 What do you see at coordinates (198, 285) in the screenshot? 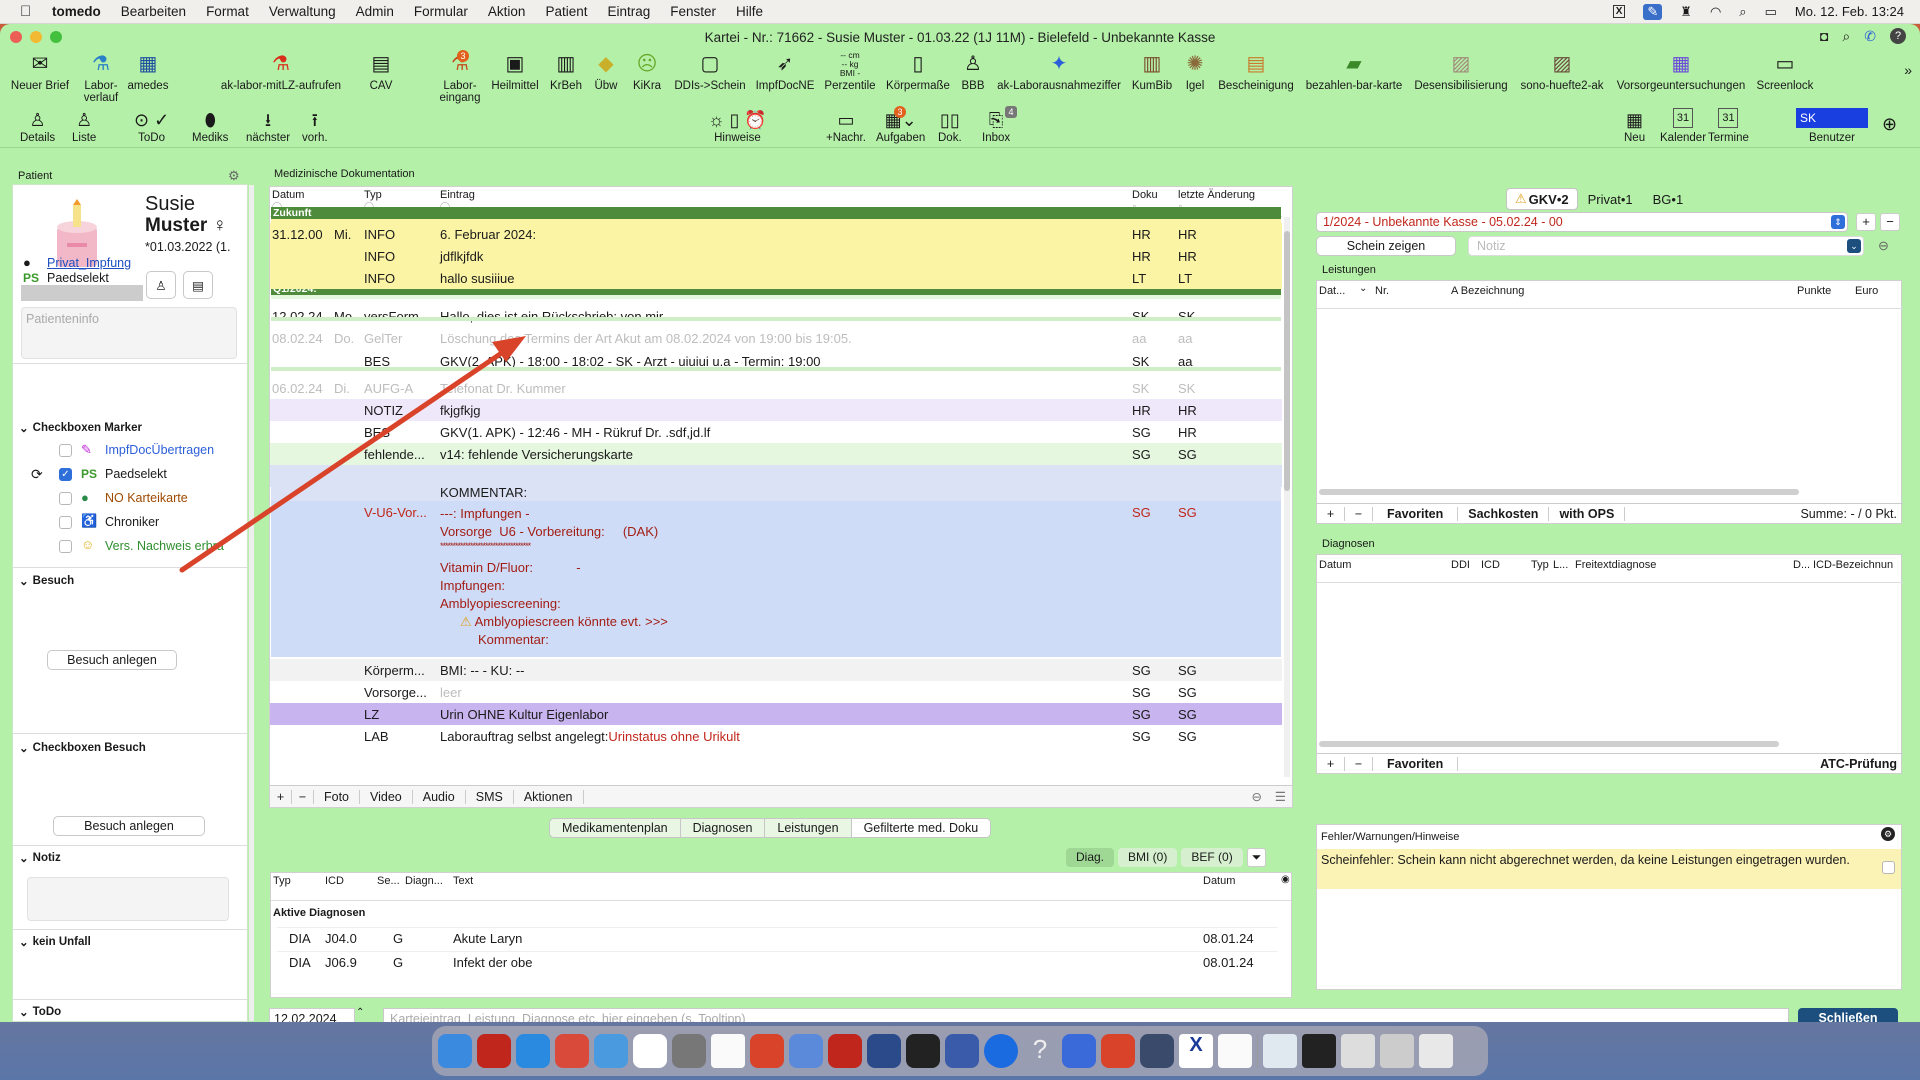
I see `patient-clipboard-button: ▤` at bounding box center [198, 285].